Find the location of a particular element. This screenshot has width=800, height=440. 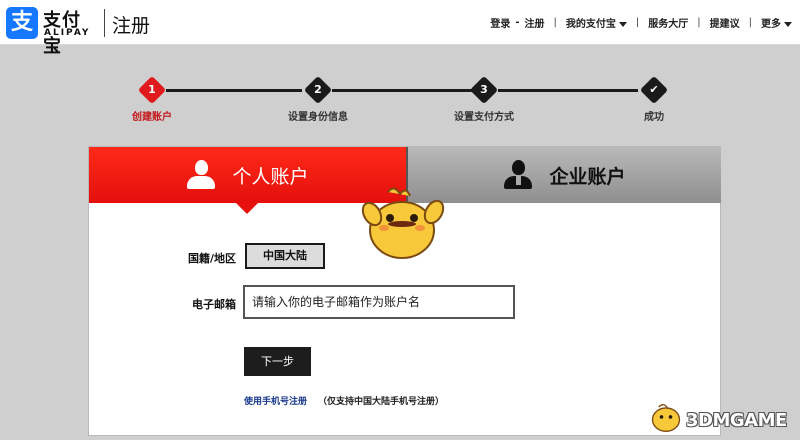

tab-personal-label: 个人账户 is located at coordinates (270, 176).